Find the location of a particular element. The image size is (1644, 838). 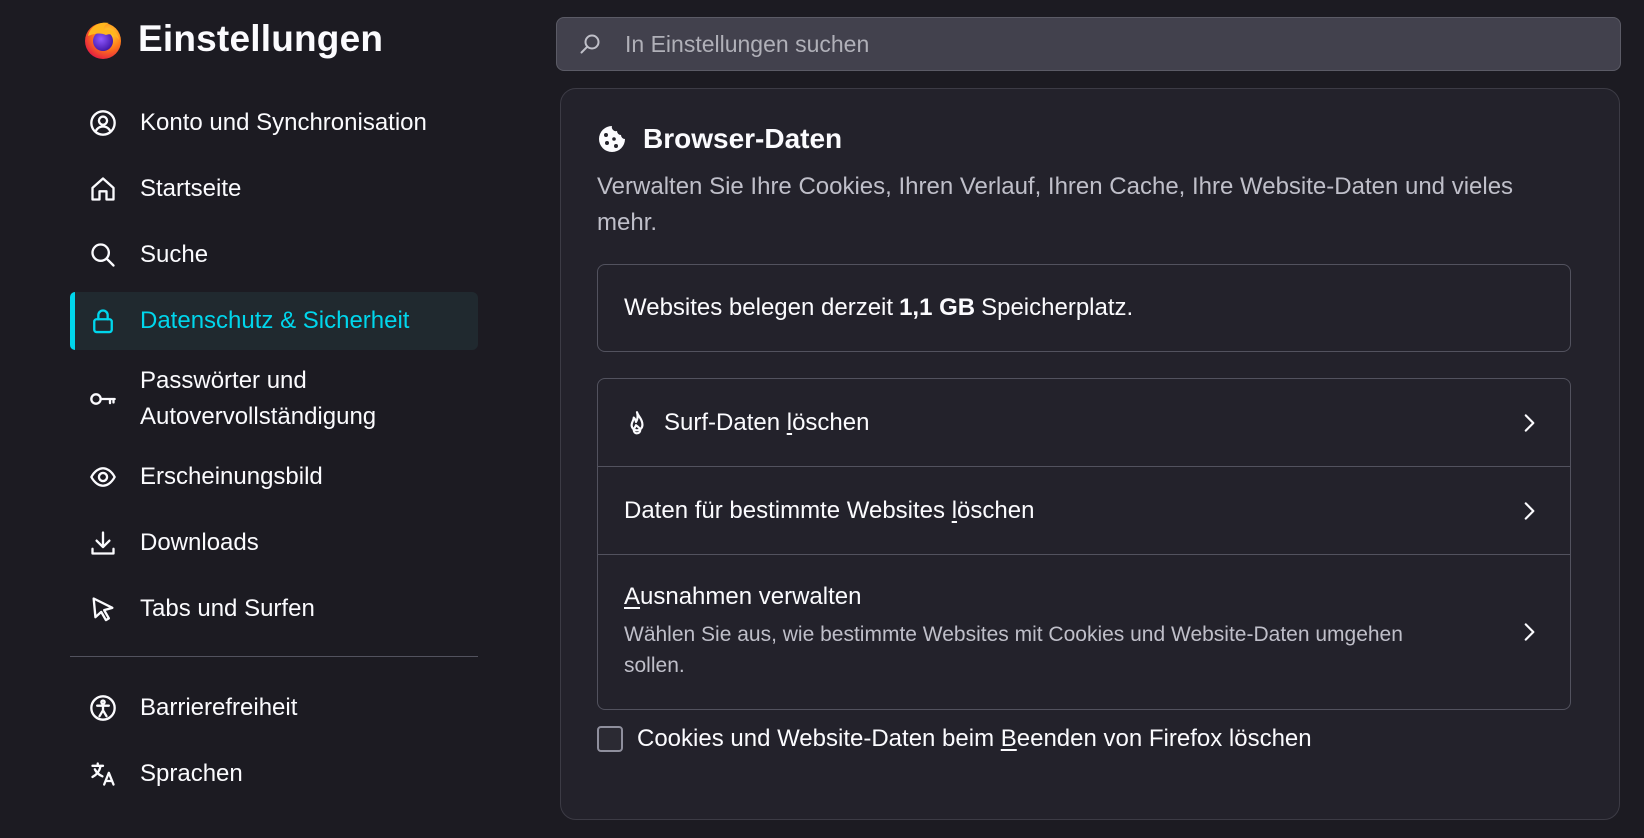

sidebar-item-label: Barrierefreiheit is located at coordinates (219, 707).